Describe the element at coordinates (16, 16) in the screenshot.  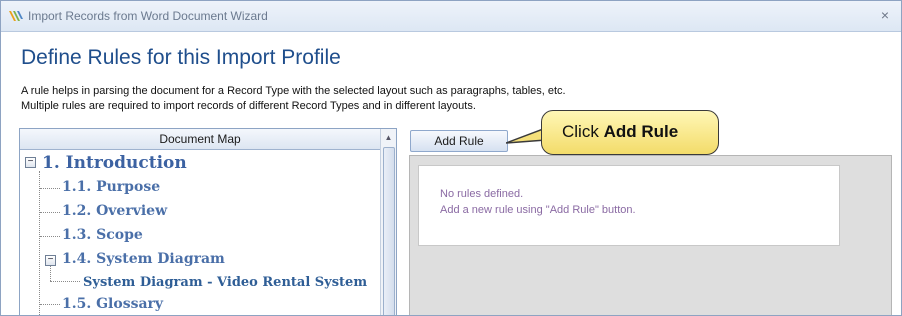
I see `app-logo-icon` at that location.